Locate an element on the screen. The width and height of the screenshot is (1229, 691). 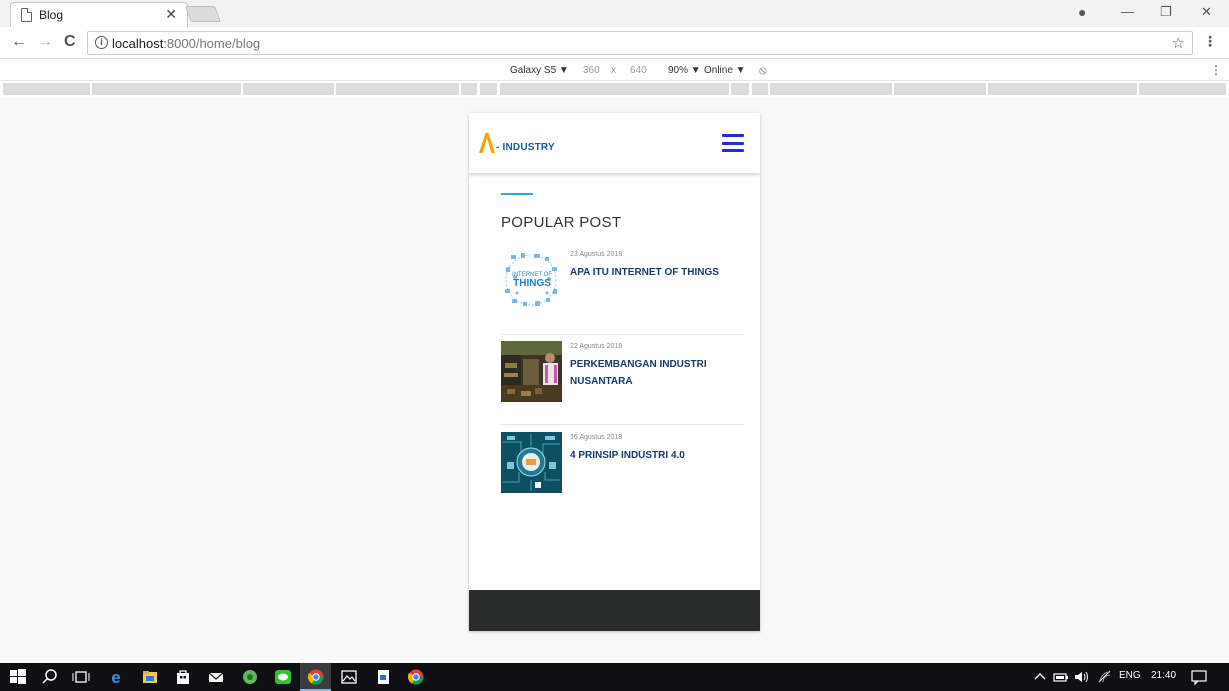
width-input: 360 is located at coordinates (591, 70).